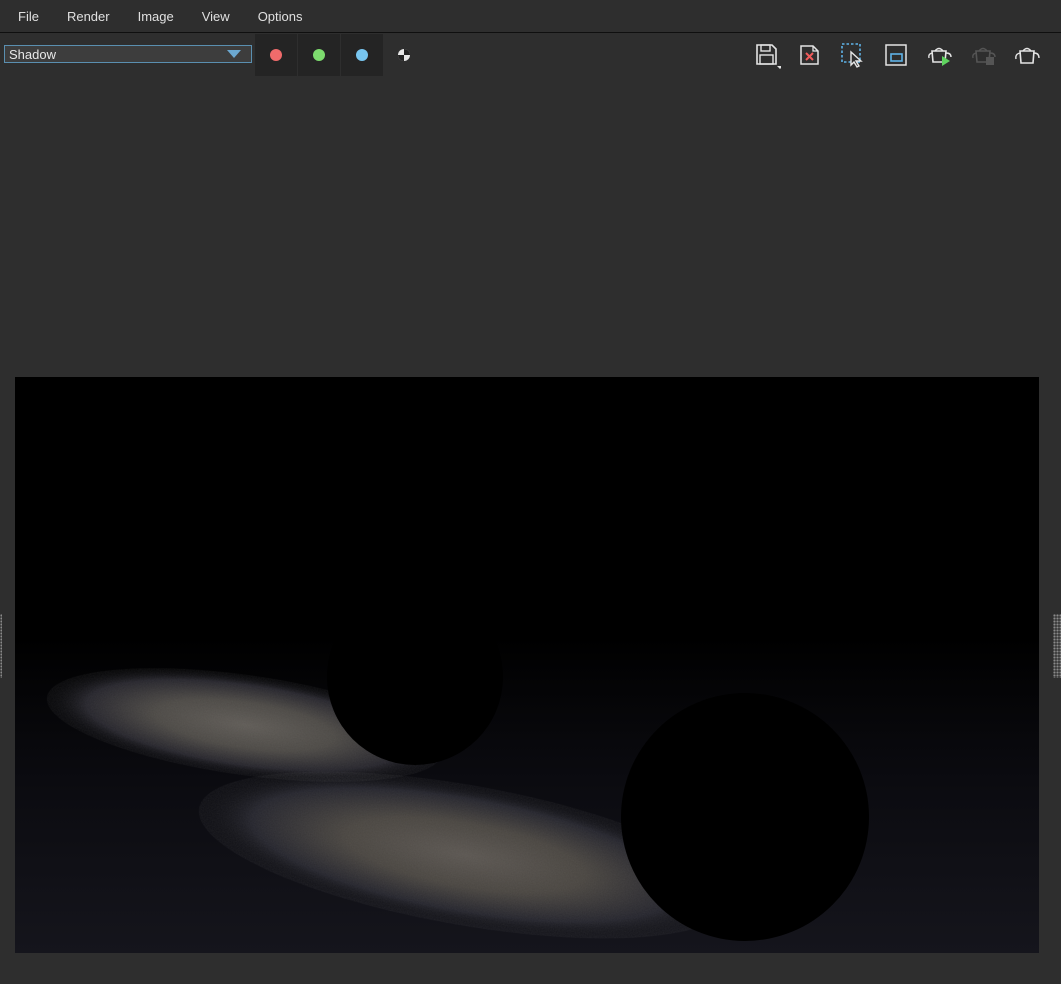  I want to click on render-button, so click(1027, 55).